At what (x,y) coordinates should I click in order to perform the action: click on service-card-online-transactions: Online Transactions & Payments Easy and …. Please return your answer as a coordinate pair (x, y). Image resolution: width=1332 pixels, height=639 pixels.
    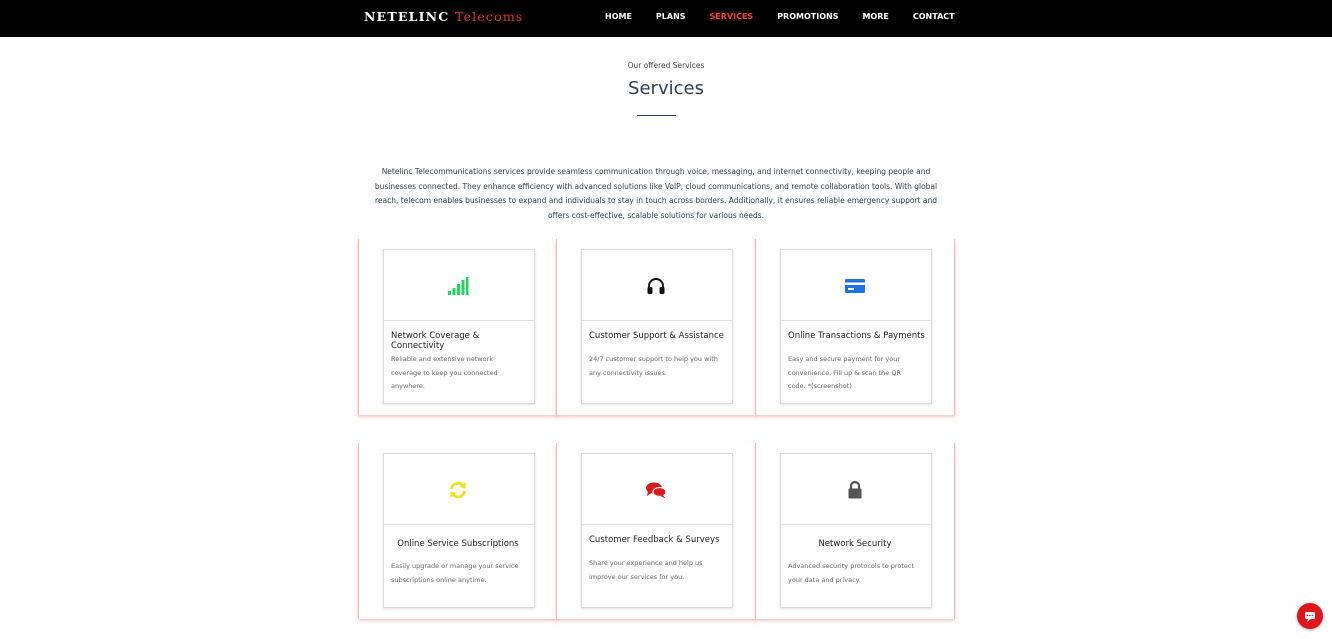
    Looking at the image, I should click on (856, 326).